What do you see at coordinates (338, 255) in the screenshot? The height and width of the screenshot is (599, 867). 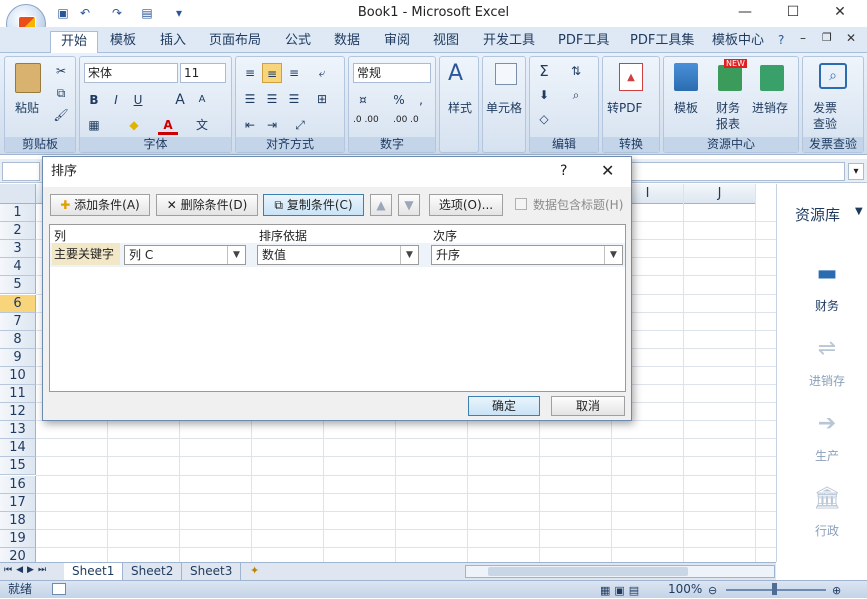 I see `sort-on-select: 数值 ▼` at bounding box center [338, 255].